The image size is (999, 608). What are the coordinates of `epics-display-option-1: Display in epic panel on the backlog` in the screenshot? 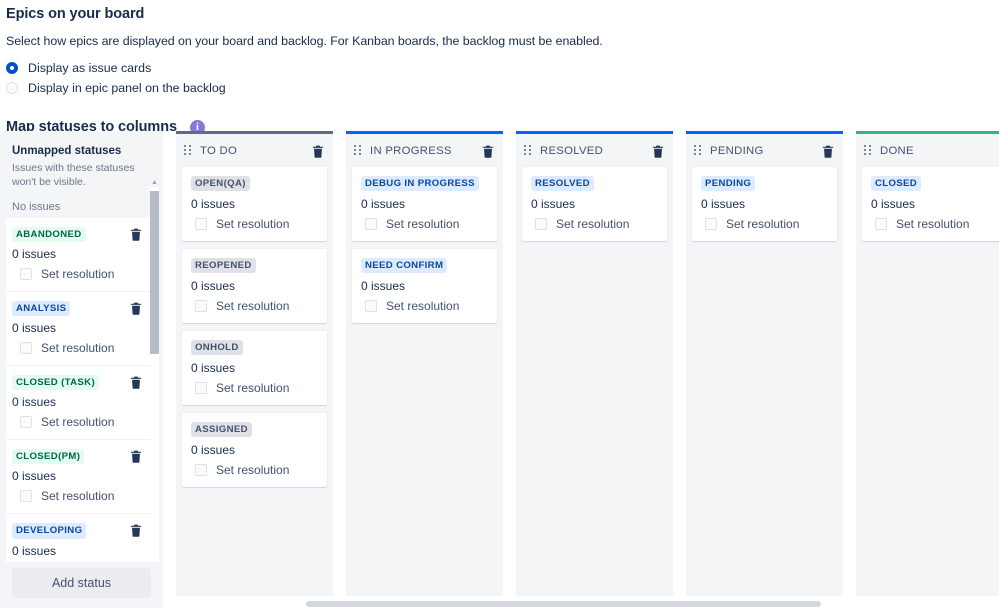 It's located at (502, 87).